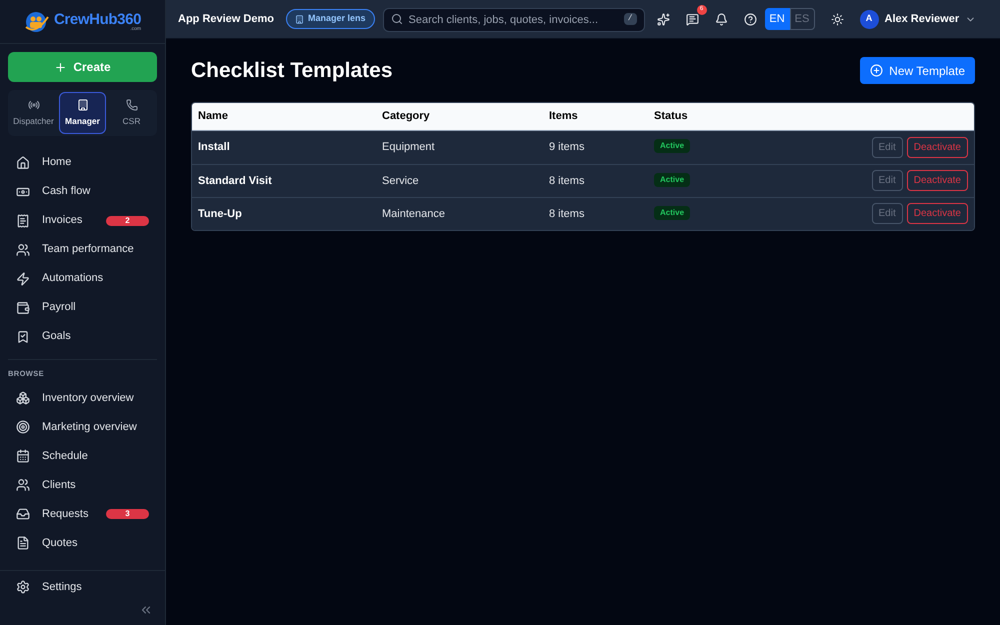 Image resolution: width=1000 pixels, height=625 pixels. I want to click on role-tab: Dispatcher, so click(33, 113).